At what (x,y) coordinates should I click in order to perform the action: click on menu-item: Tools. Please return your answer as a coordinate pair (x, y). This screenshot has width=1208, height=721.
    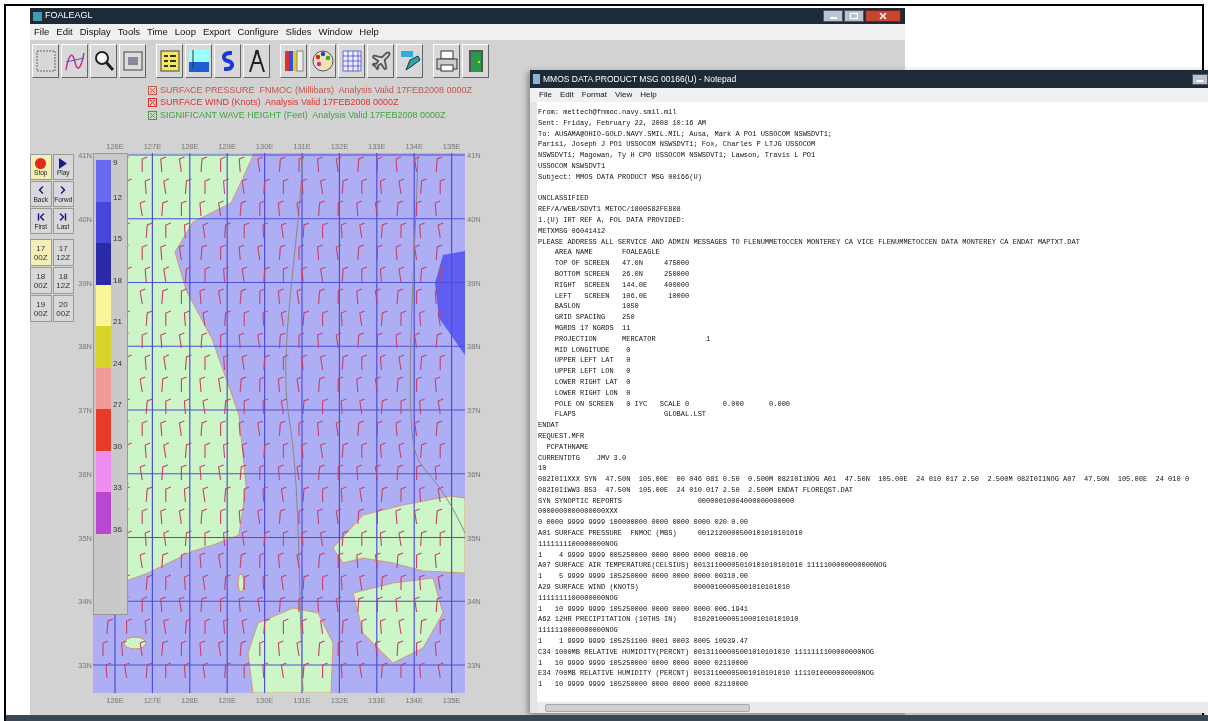
    Looking at the image, I should click on (129, 32).